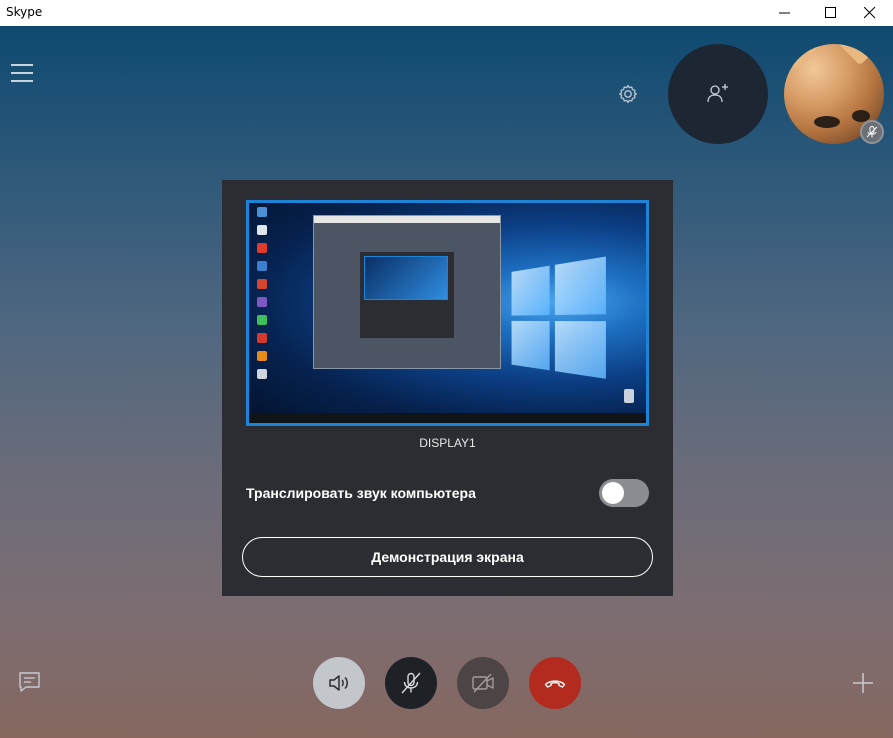 The width and height of the screenshot is (893, 738). I want to click on add-person-icon, so click(717, 93).